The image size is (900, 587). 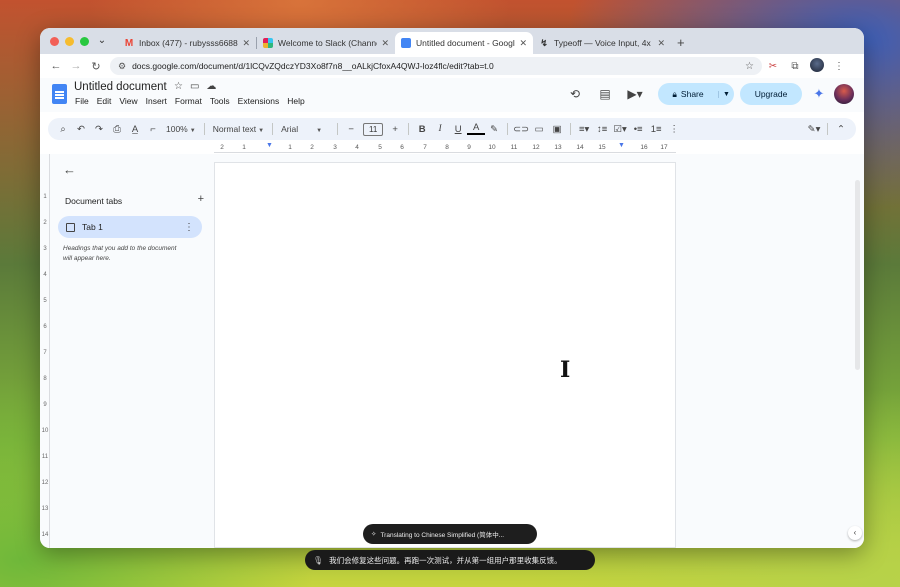 I want to click on ruler-number: 14, so click(x=580, y=147).